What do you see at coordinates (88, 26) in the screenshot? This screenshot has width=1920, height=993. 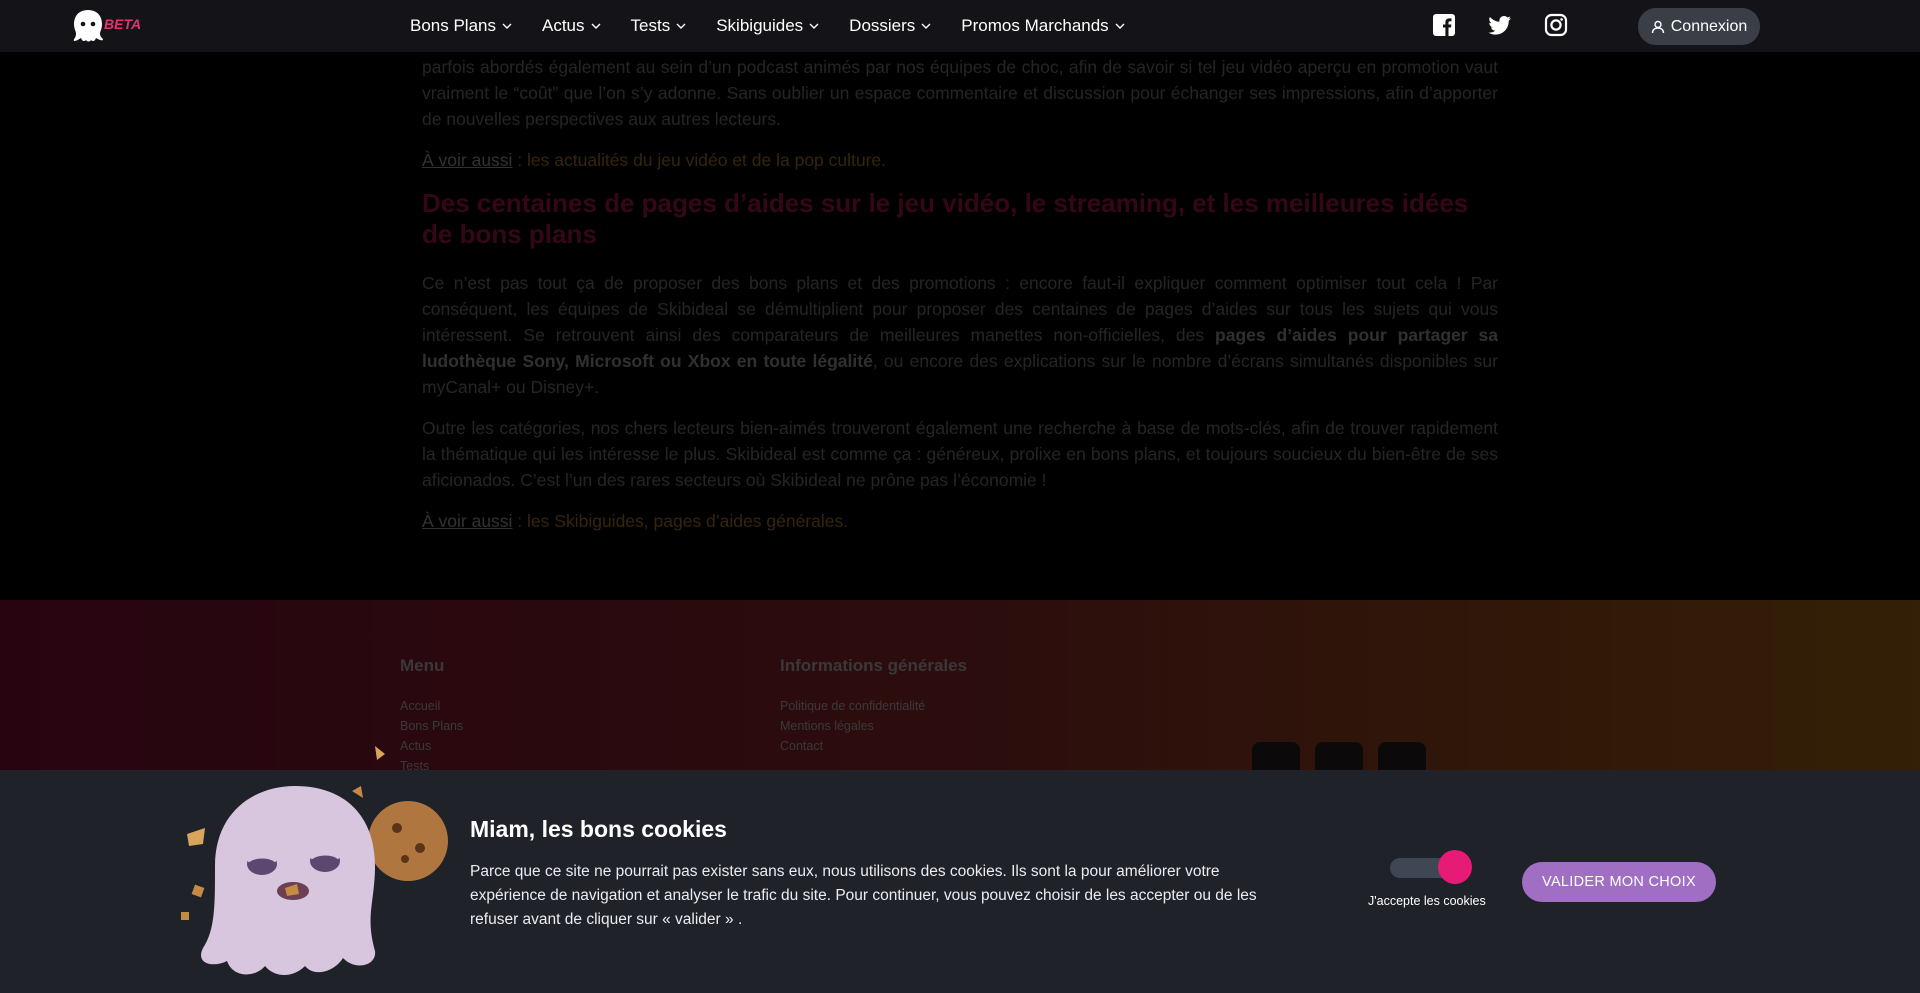 I see `skibideal-logo-icon` at bounding box center [88, 26].